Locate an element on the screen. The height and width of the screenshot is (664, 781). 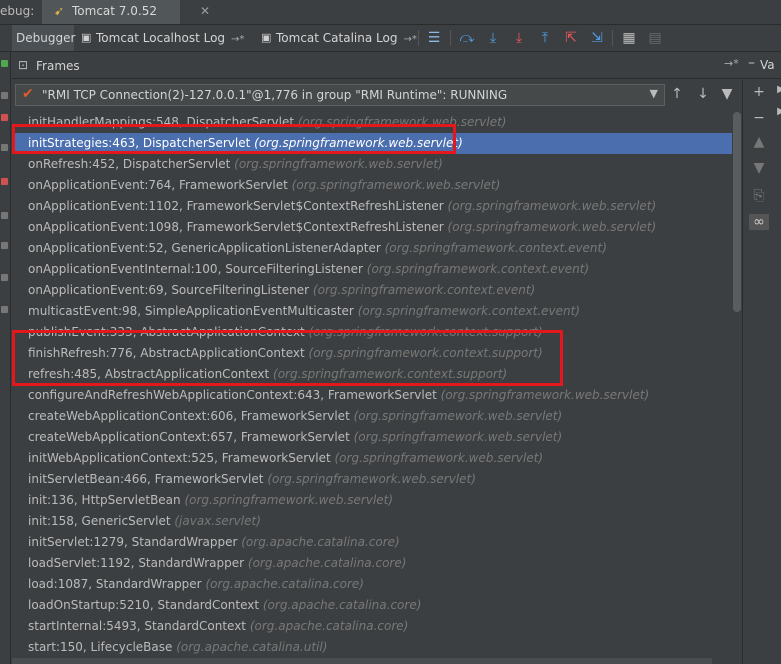
mute-breakpoints-icon is located at coordinates (4, 181).